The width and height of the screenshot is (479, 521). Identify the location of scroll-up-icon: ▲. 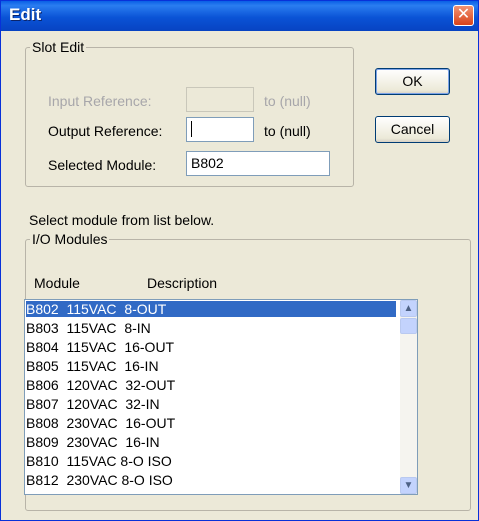
(408, 308).